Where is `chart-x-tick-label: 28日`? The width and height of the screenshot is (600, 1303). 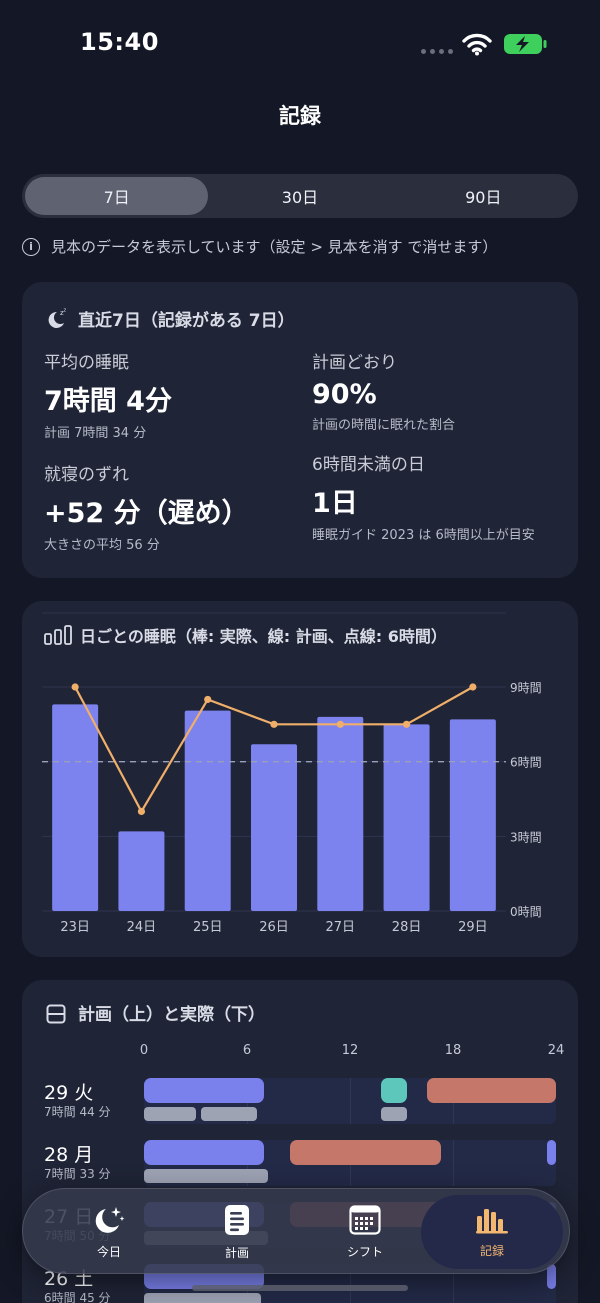 chart-x-tick-label: 28日 is located at coordinates (407, 927).